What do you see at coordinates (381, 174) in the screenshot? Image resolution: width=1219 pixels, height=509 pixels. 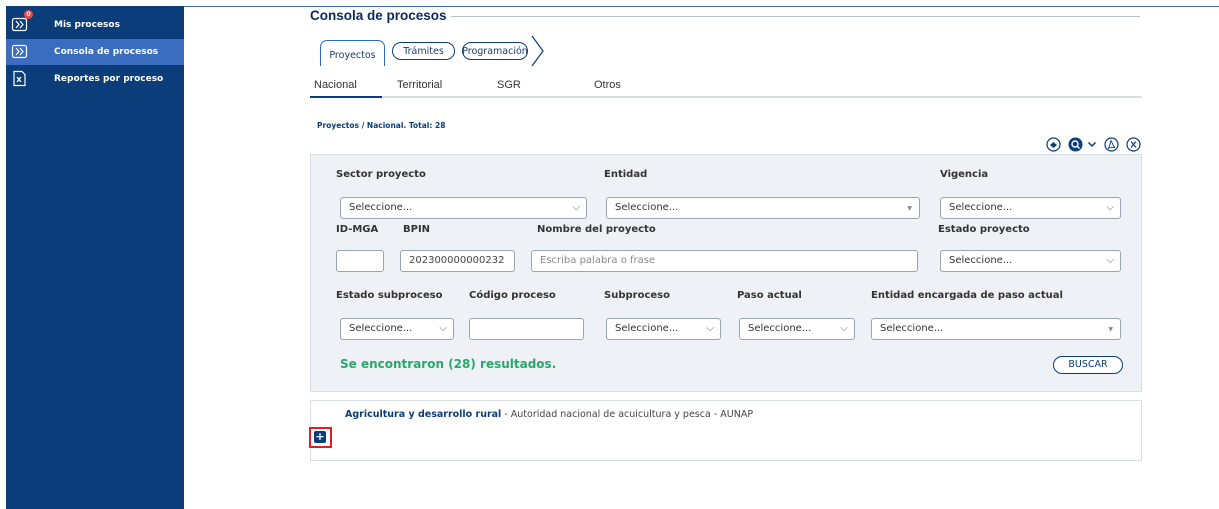 I see `sector-label: Sector proyecto` at bounding box center [381, 174].